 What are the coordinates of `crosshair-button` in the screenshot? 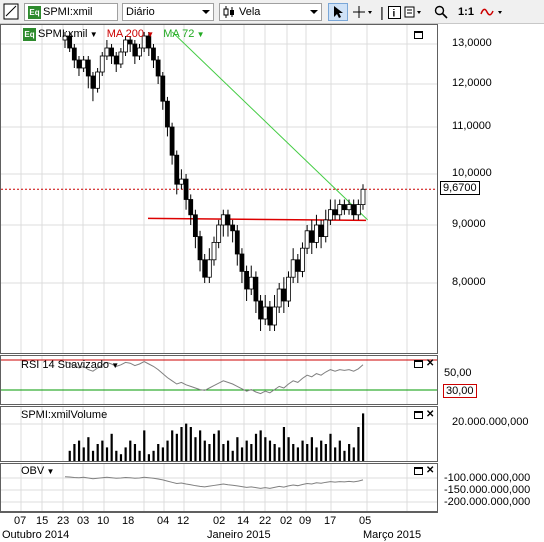 It's located at (363, 12).